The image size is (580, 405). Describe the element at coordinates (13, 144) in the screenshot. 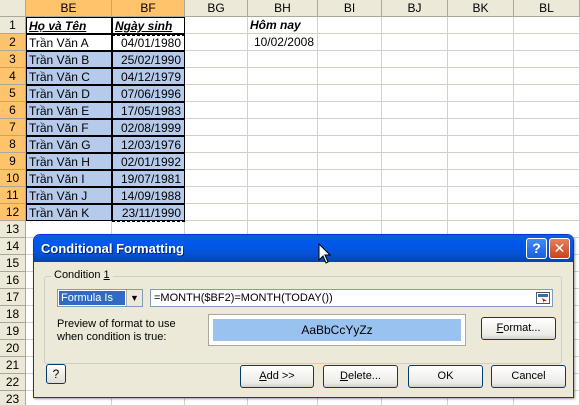

I see `row-header-8: 8` at that location.